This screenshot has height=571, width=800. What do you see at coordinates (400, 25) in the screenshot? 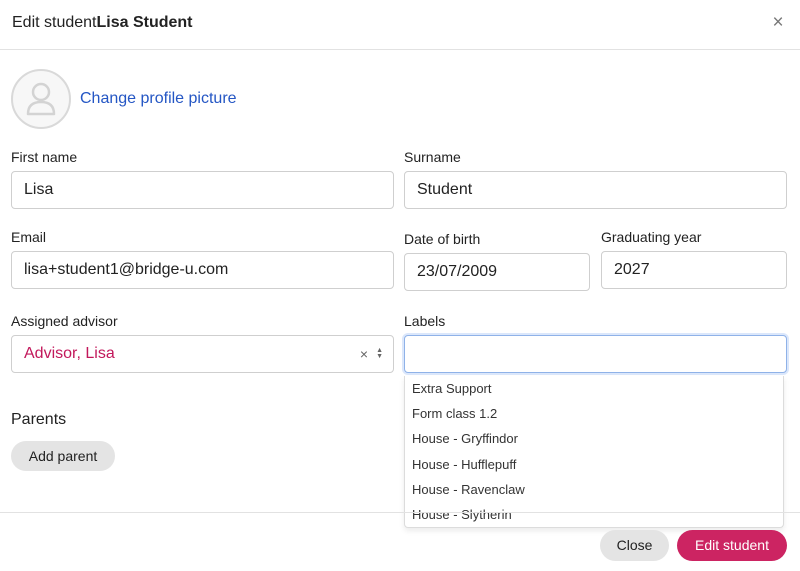
I see `modal-header: Edit studentLisa Student ×` at bounding box center [400, 25].